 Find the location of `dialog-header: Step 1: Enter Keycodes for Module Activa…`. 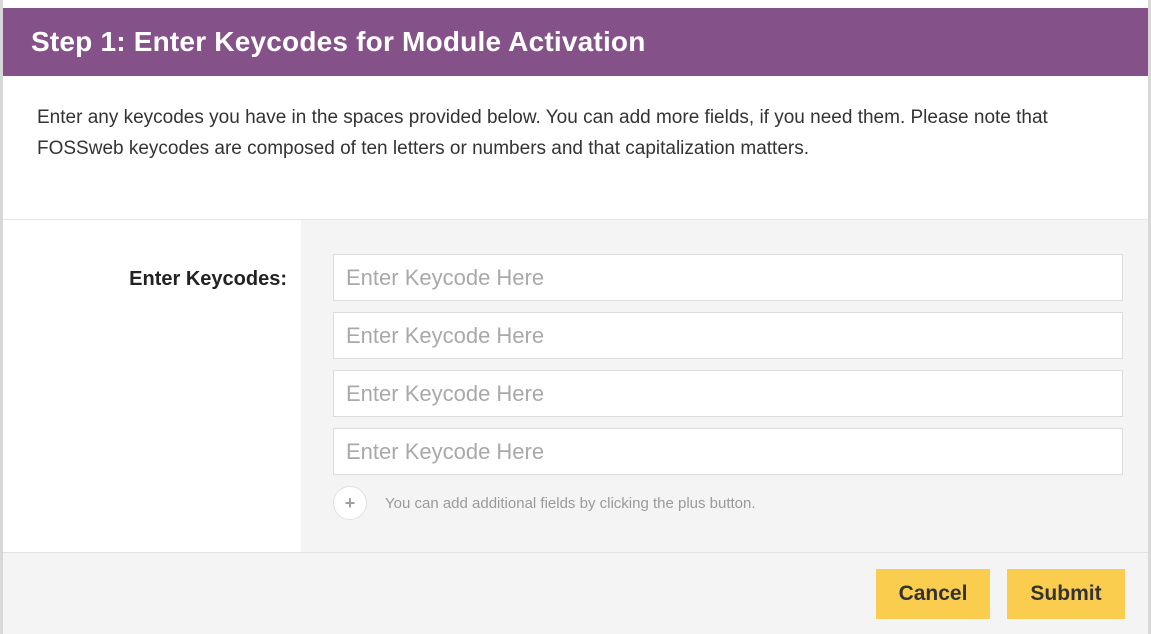

dialog-header: Step 1: Enter Keycodes for Module Activa… is located at coordinates (575, 42).